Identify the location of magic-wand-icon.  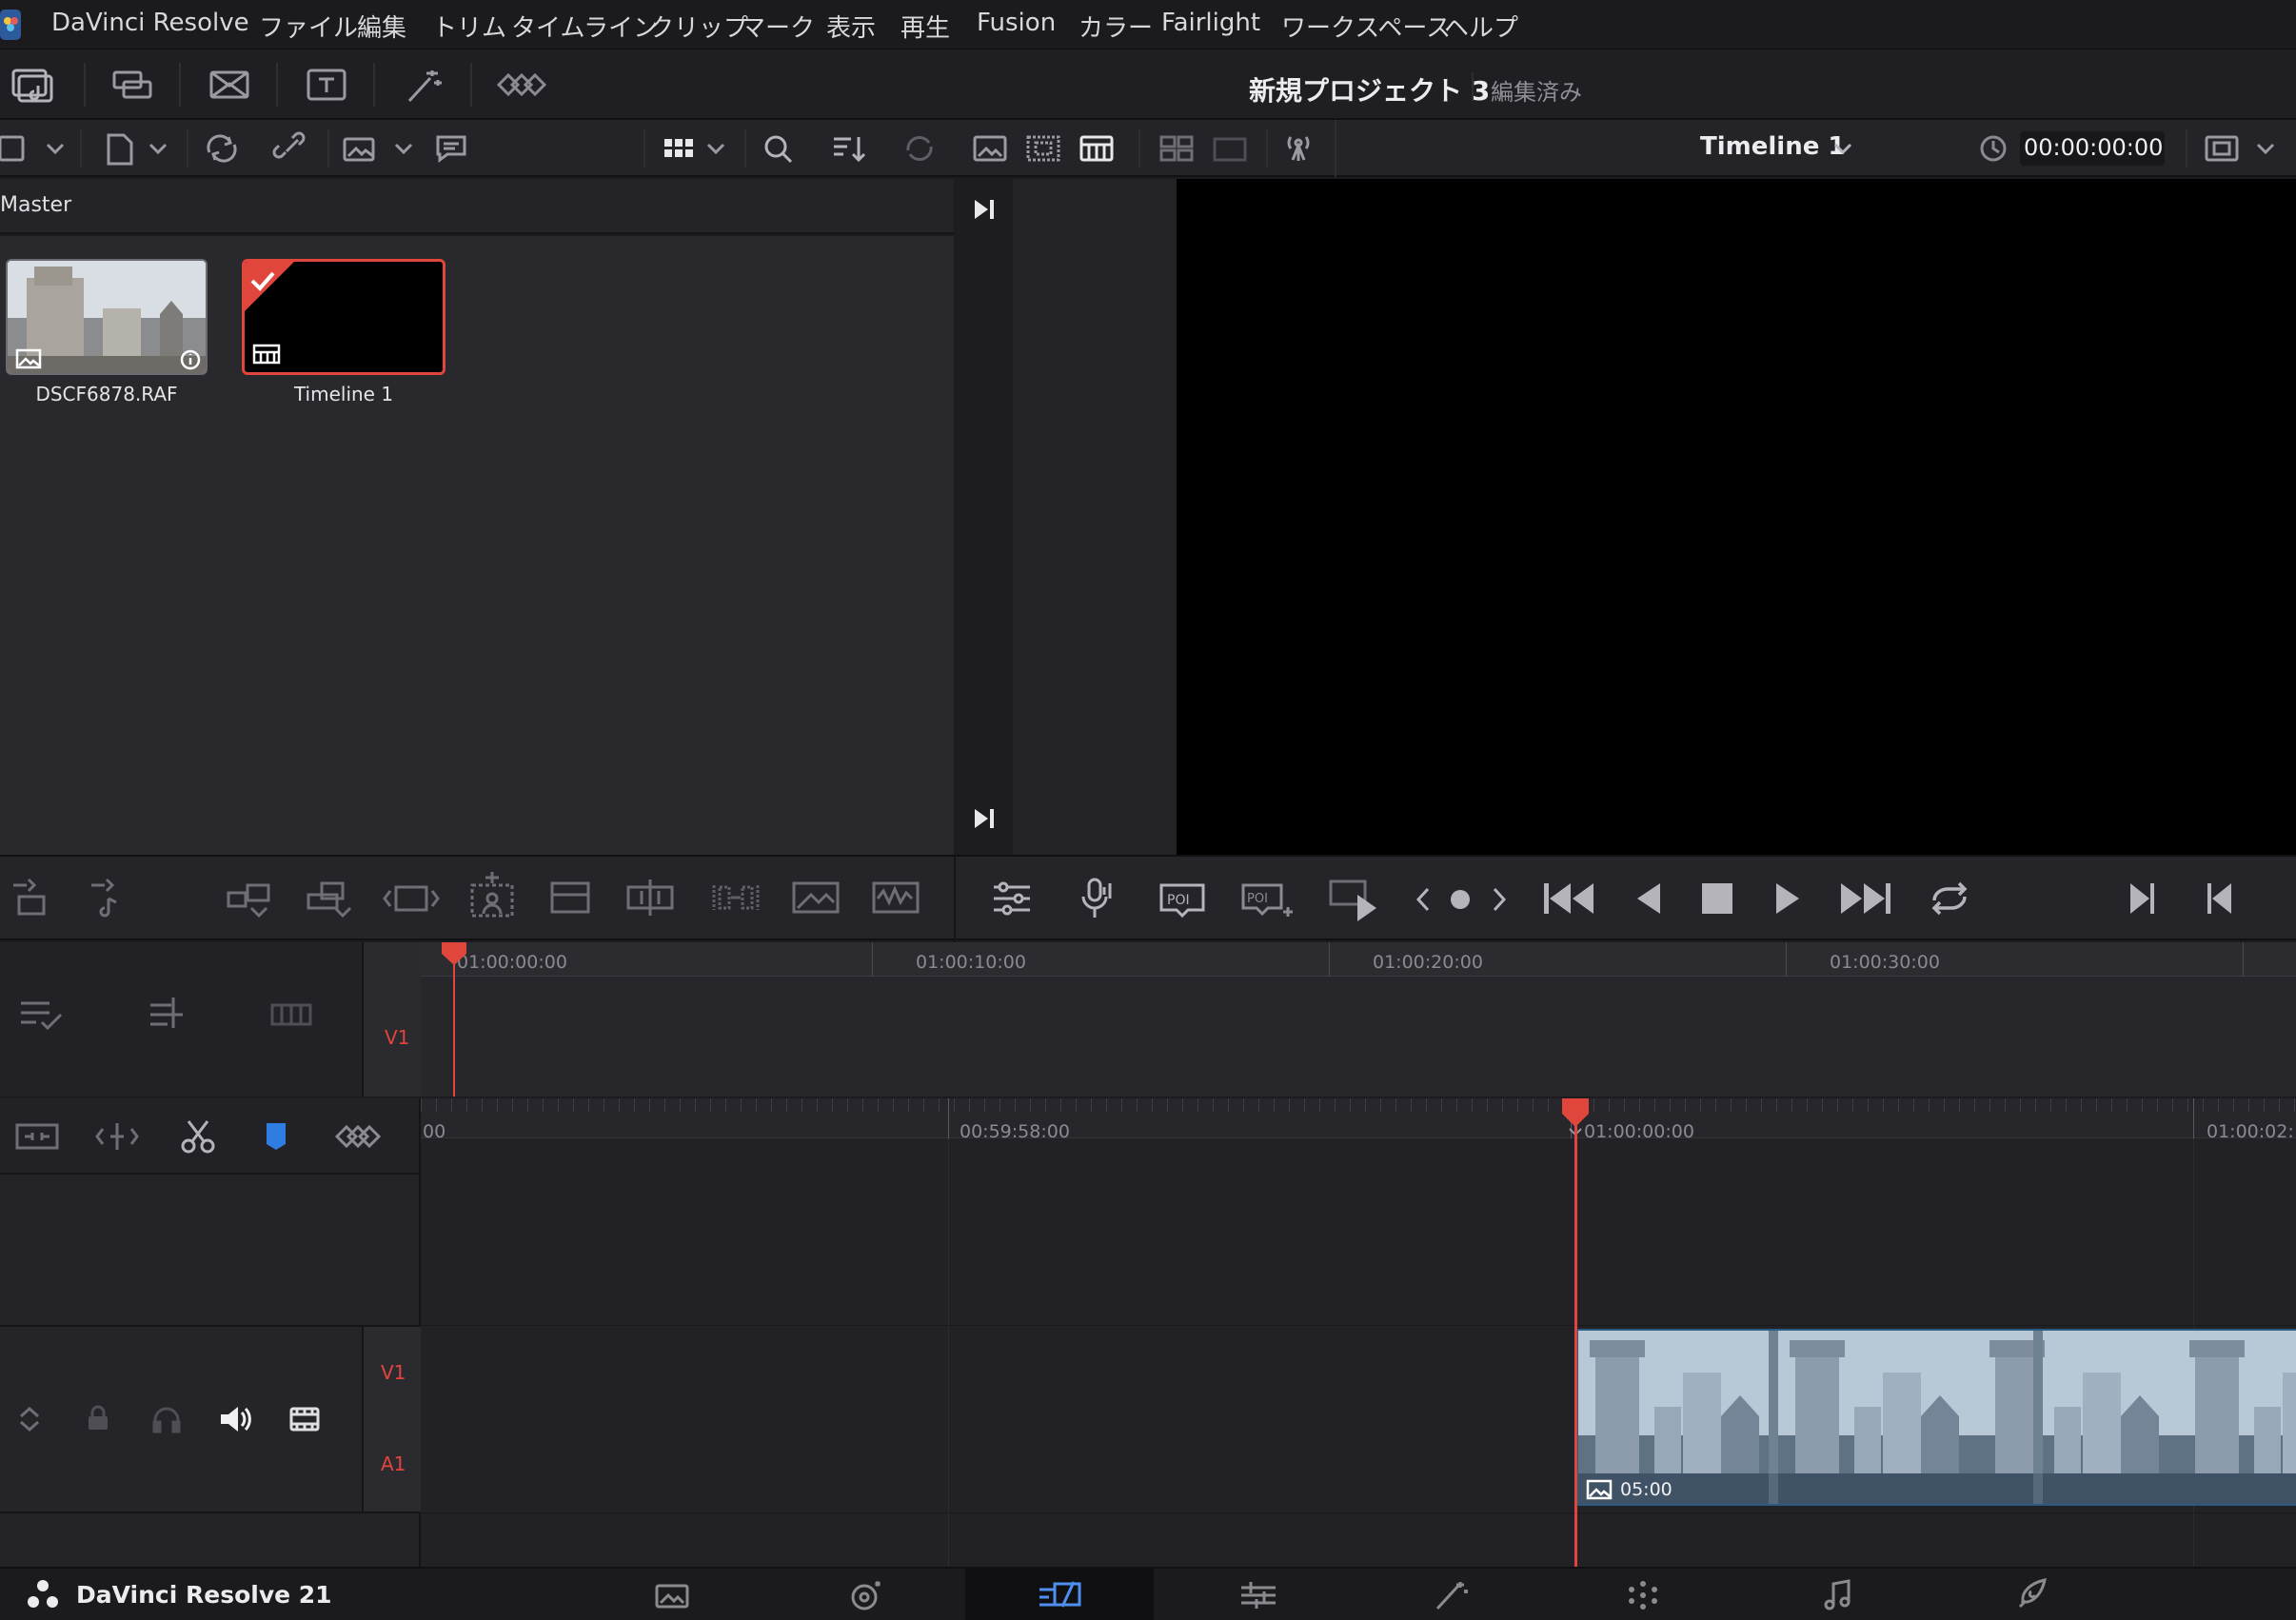
(423, 85).